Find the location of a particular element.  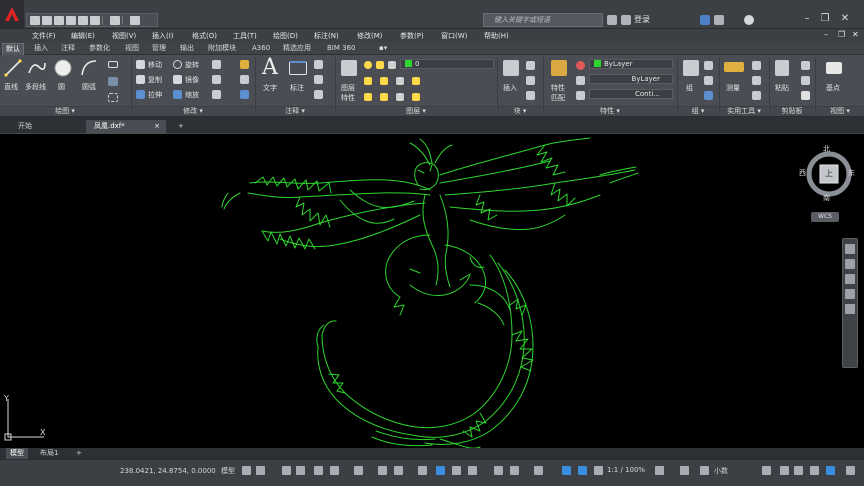

tab-view: 视图 is located at coordinates (132, 49).